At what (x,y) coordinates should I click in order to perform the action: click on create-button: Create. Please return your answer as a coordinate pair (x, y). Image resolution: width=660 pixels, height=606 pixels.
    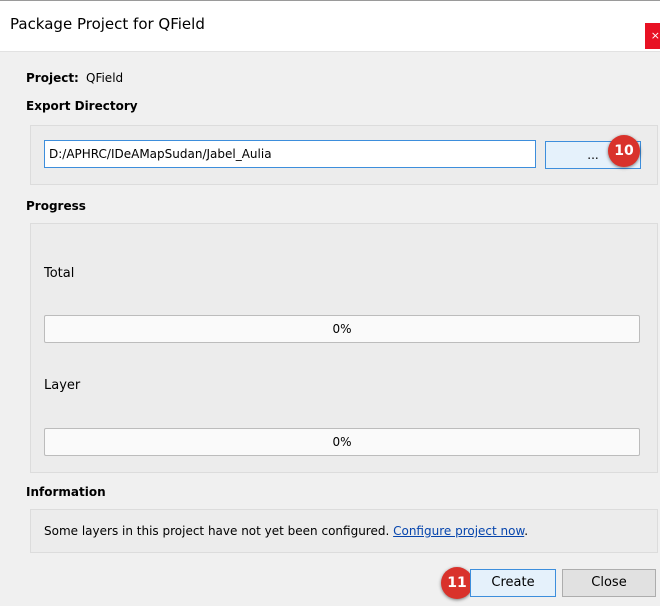
    Looking at the image, I should click on (513, 583).